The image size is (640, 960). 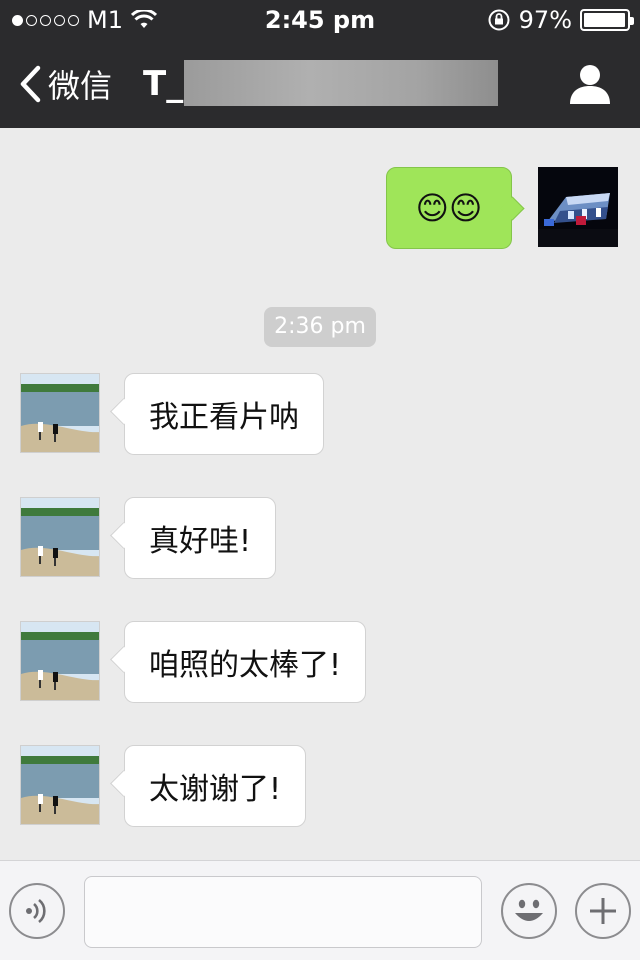 I want to click on status-bar: M1 2:45 pm 97%, so click(x=320, y=20).